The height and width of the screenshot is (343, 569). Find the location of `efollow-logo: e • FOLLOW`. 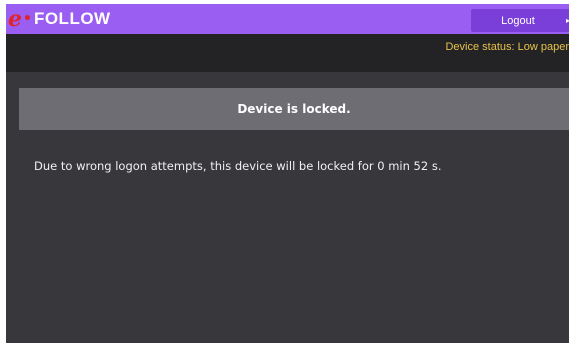

efollow-logo: e • FOLLOW is located at coordinates (59, 19).